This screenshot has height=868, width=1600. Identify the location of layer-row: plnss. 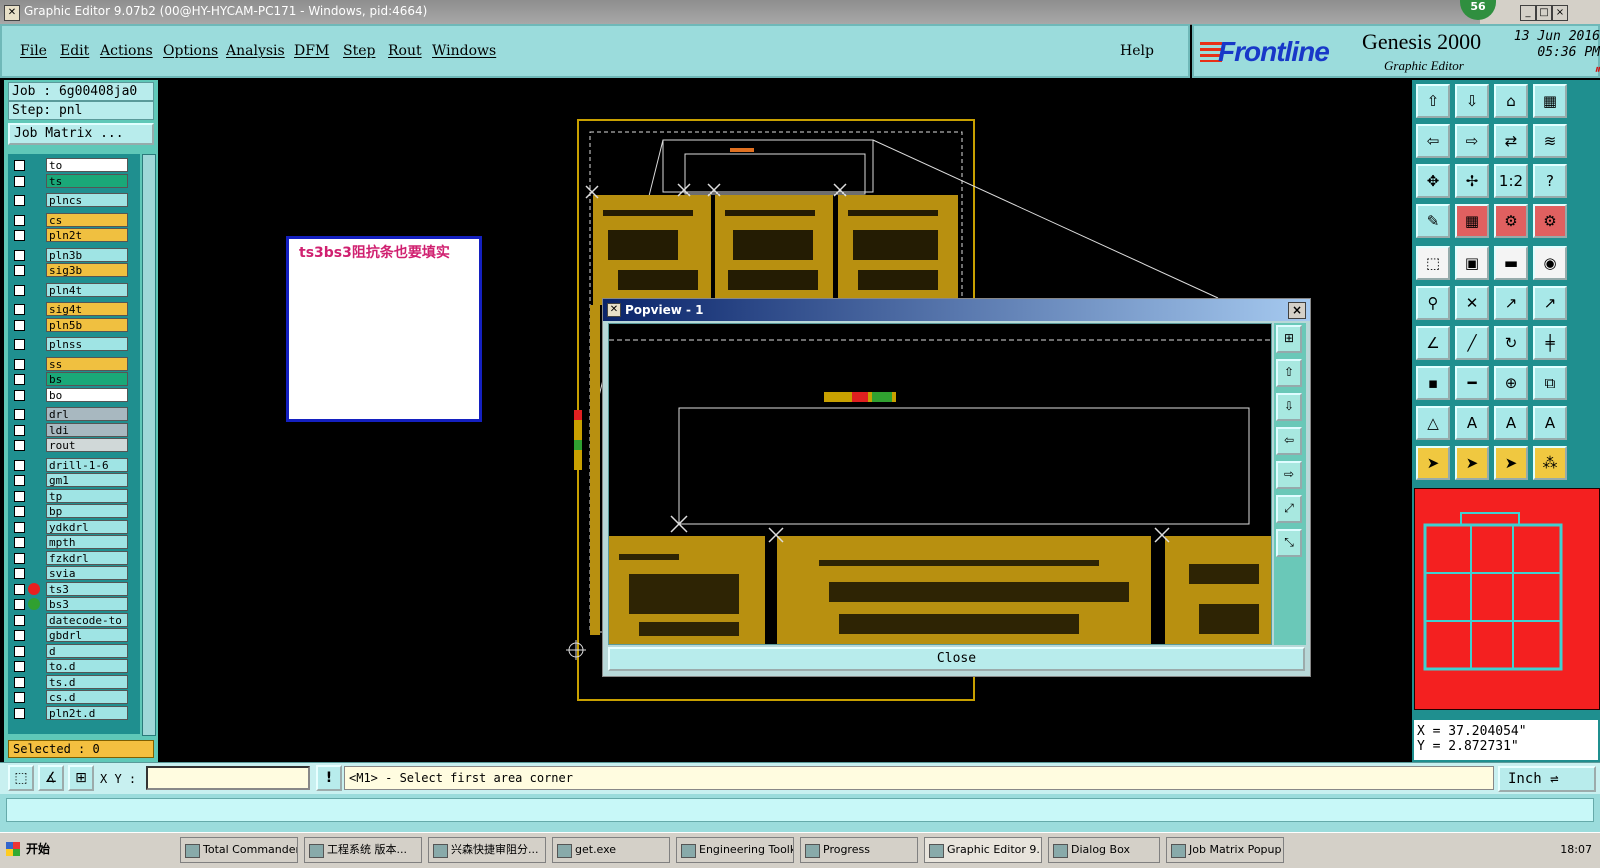
(74, 344).